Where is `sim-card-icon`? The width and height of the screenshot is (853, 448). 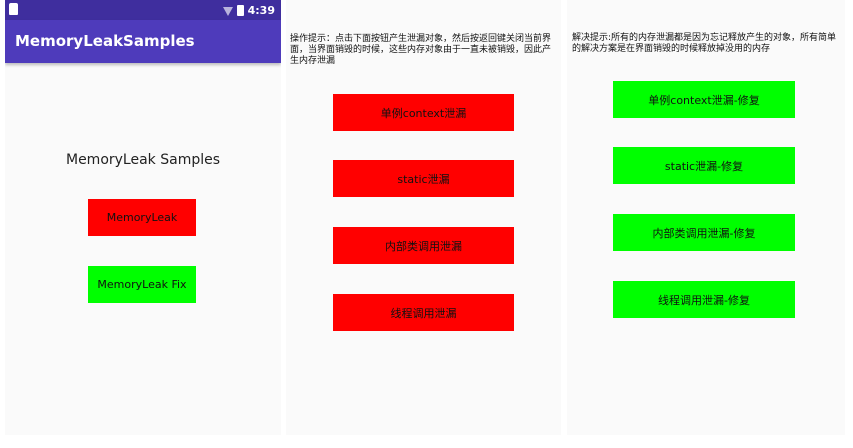 sim-card-icon is located at coordinates (13, 9).